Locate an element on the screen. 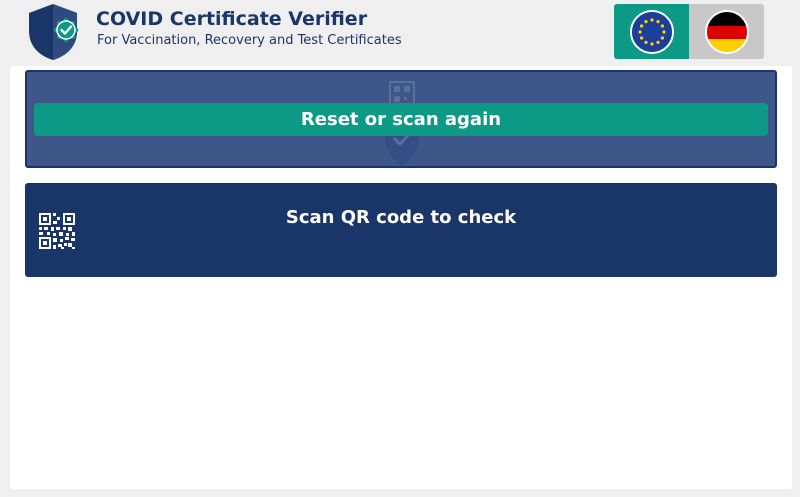 The image size is (800, 497). reset-button: Reset or scan again is located at coordinates (401, 119).